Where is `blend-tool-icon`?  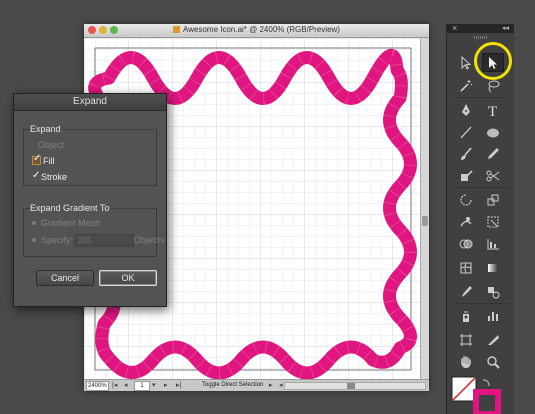 blend-tool-icon is located at coordinates (493, 291).